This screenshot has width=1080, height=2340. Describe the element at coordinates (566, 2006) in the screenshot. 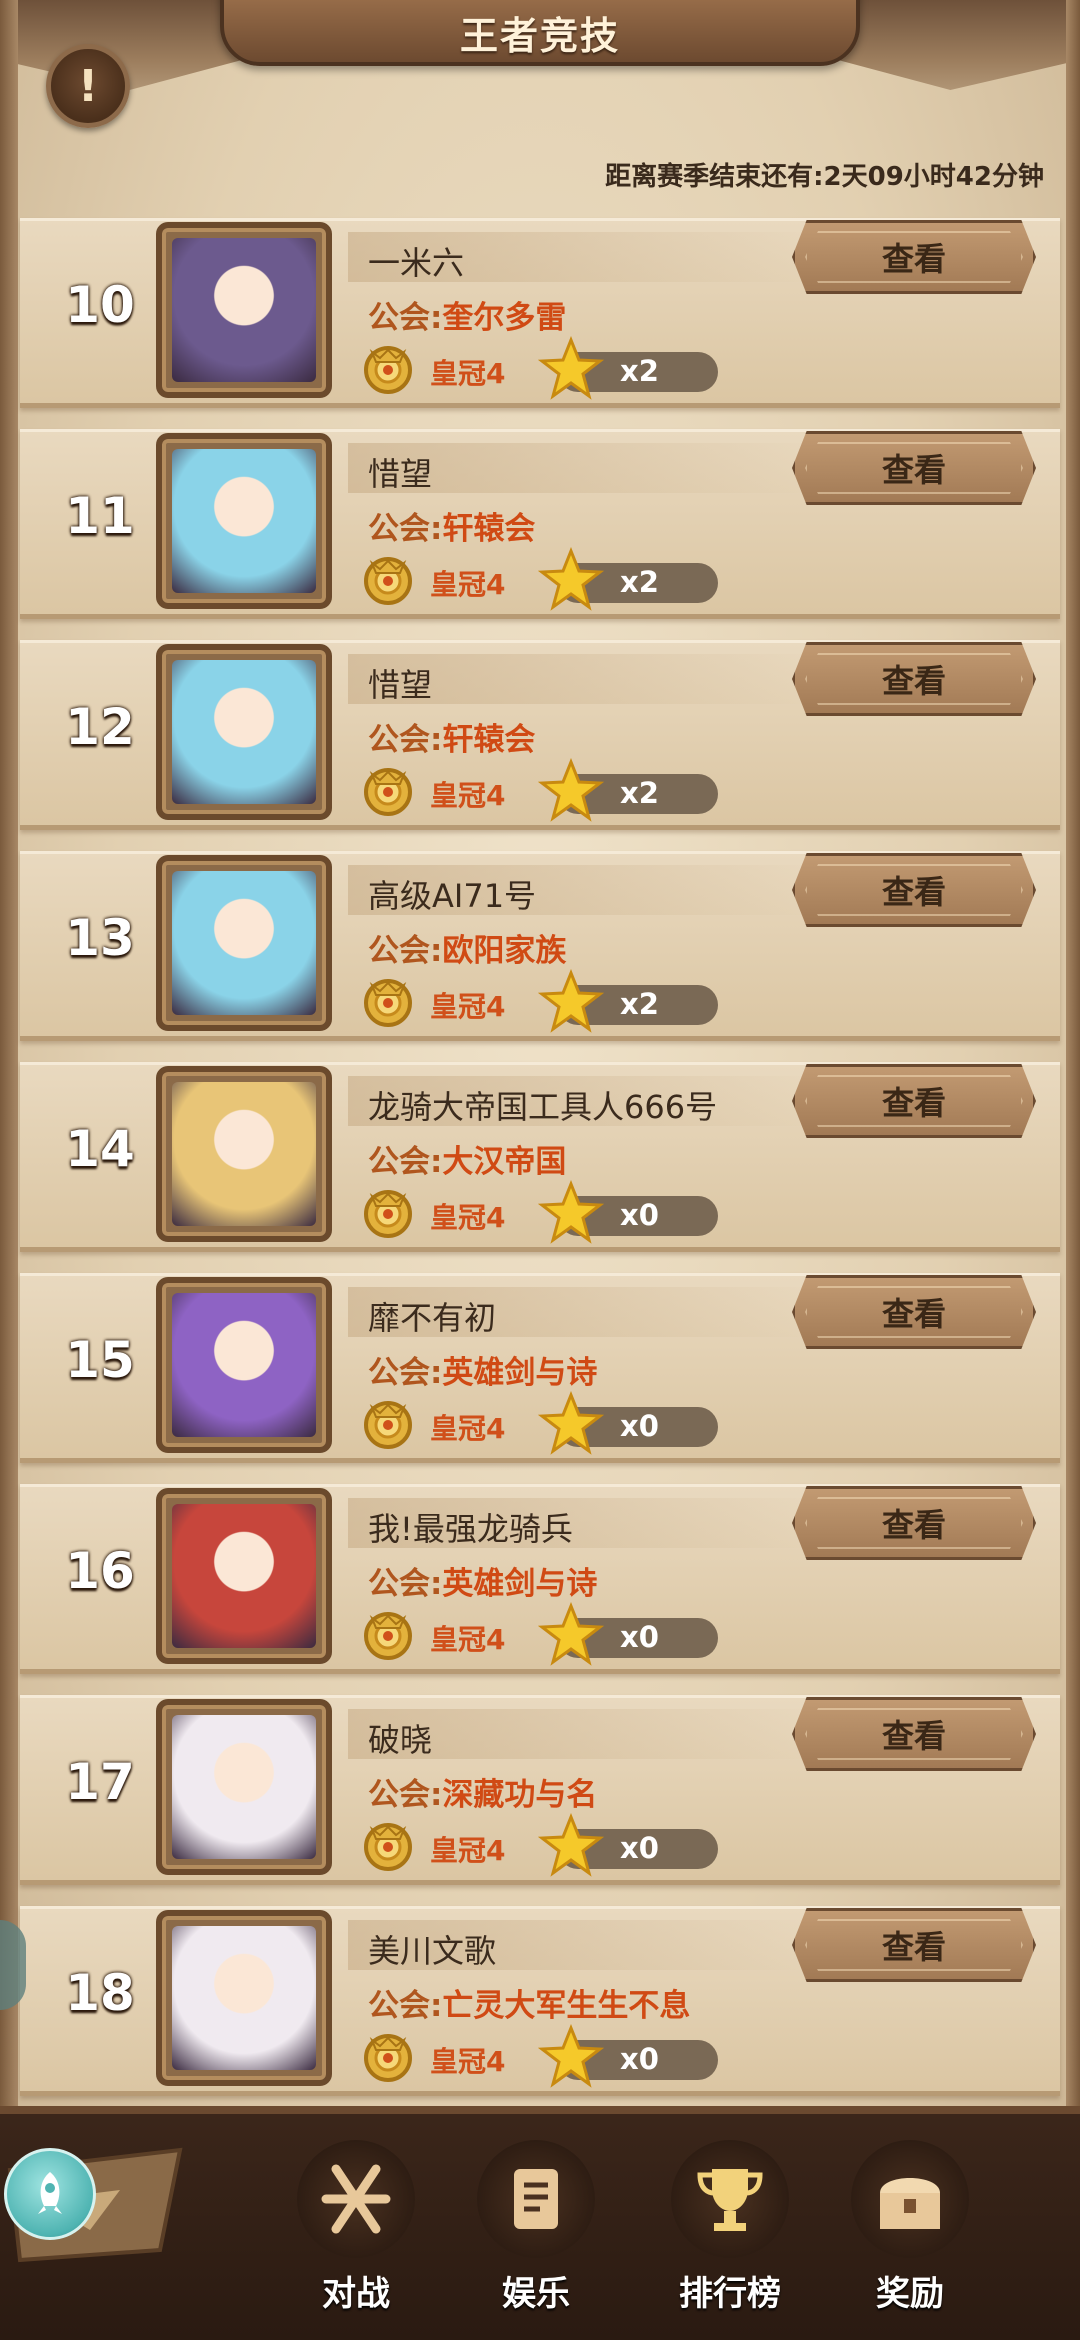

I see `guild-name: 亡灵大军生生不息` at that location.